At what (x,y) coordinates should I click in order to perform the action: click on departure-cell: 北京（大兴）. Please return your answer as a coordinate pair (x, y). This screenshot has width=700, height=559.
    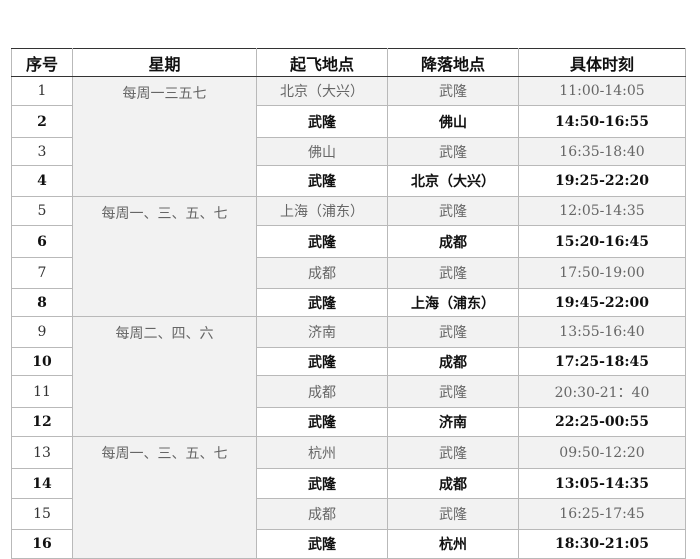
    Looking at the image, I should click on (322, 91).